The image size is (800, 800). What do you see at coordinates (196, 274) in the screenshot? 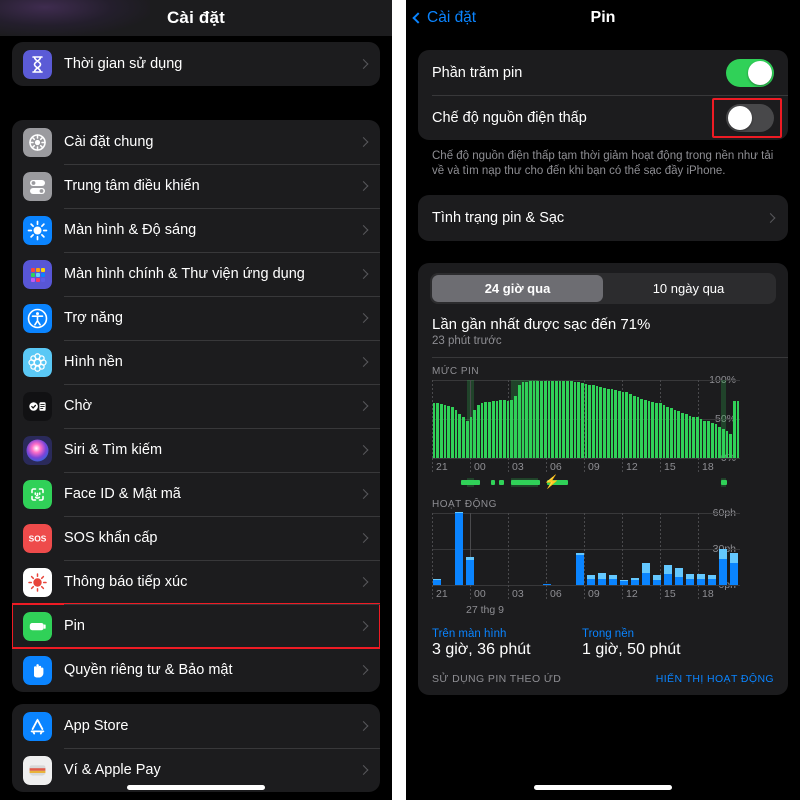
I see `settings-row-home-screen: Màn hình chính & Thư viện ứng dụng` at bounding box center [196, 274].